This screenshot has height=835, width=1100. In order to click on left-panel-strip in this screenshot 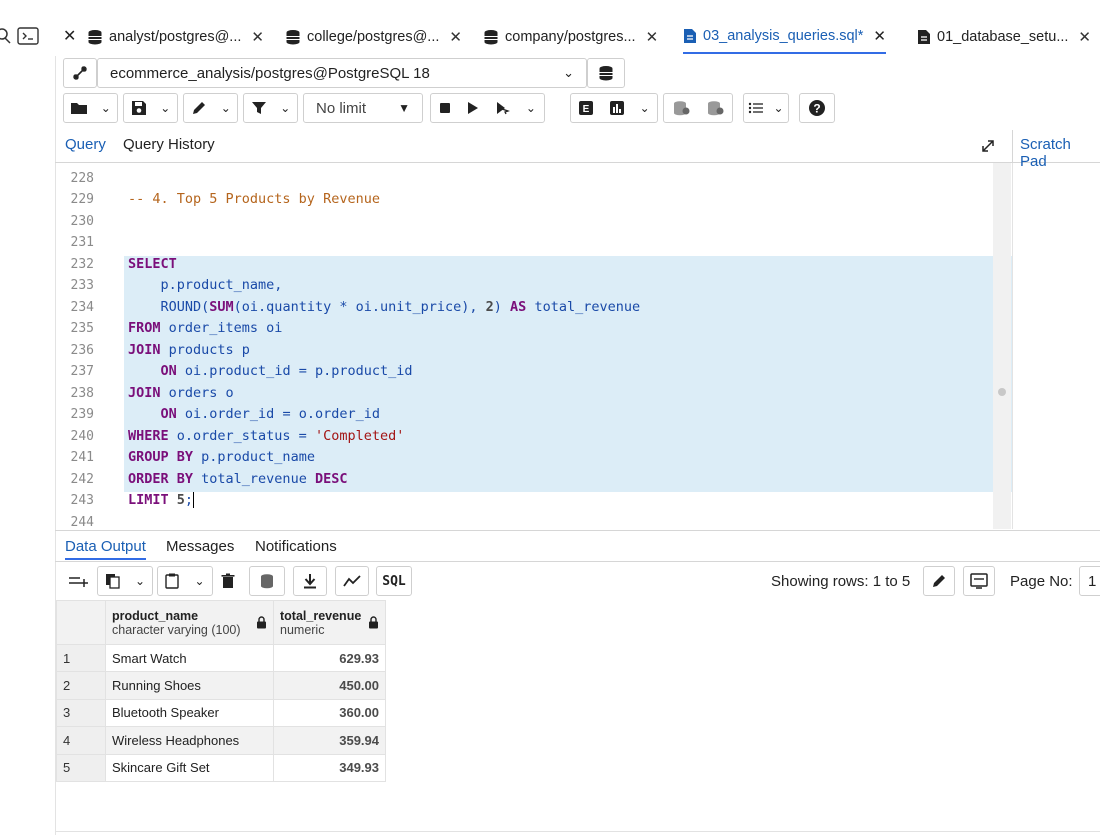, I will do `click(27, 417)`.